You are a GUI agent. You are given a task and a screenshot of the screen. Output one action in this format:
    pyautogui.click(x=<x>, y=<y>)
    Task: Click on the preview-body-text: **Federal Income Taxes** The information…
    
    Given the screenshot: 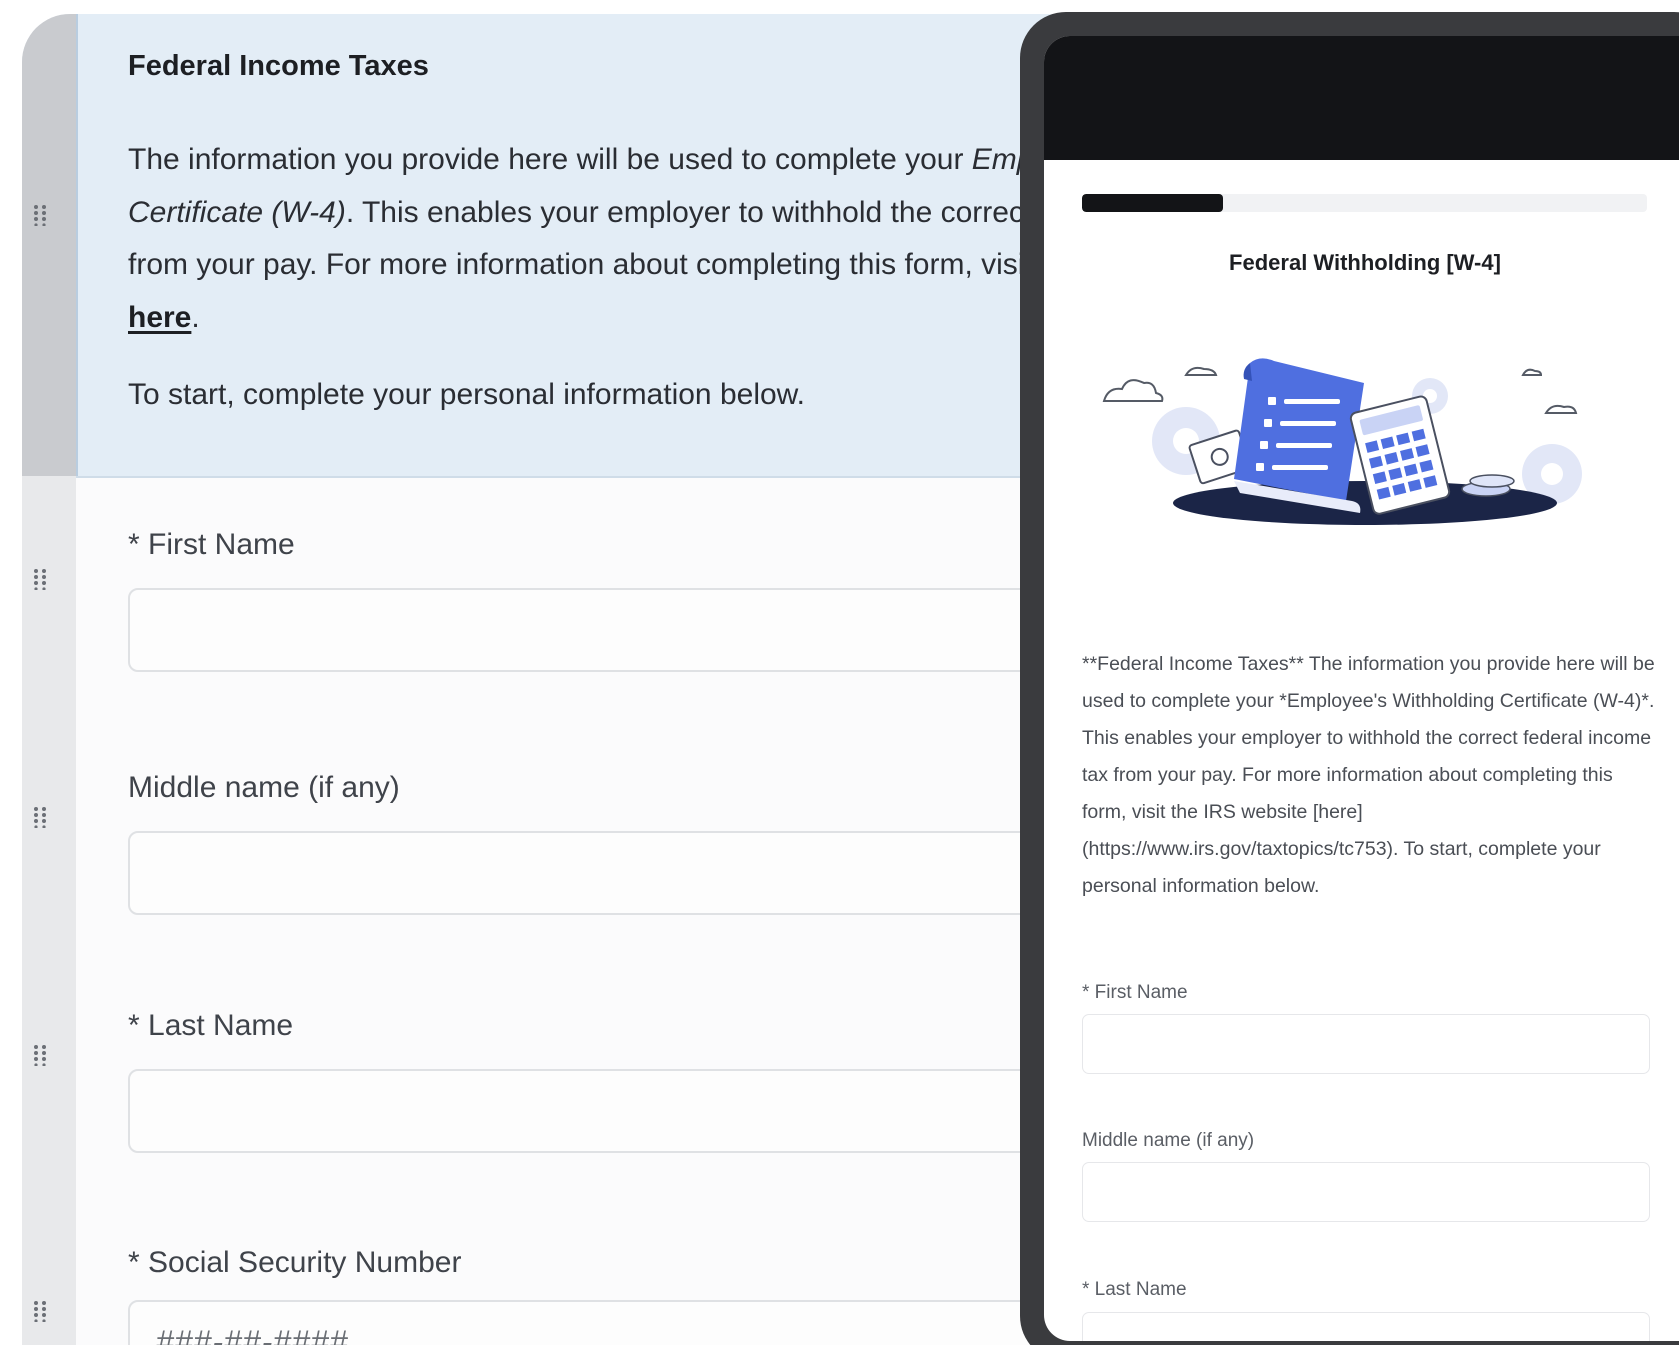 What is the action you would take?
    pyautogui.click(x=1368, y=775)
    